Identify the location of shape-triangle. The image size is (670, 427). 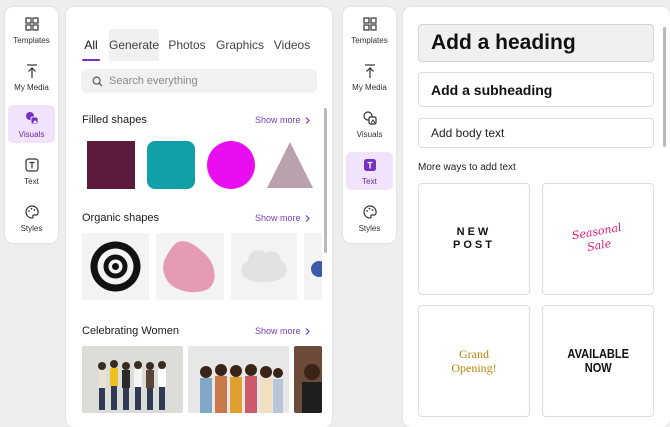
(290, 165).